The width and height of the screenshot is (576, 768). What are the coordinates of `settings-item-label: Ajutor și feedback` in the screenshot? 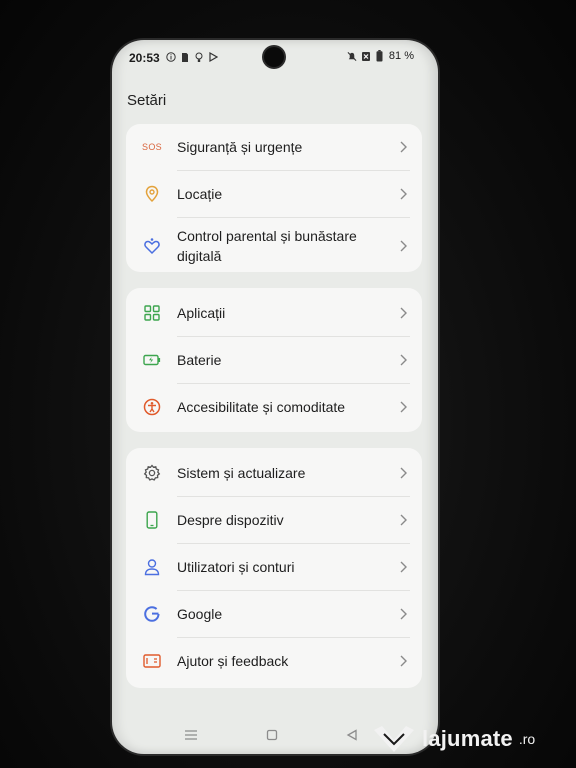 It's located at (233, 661).